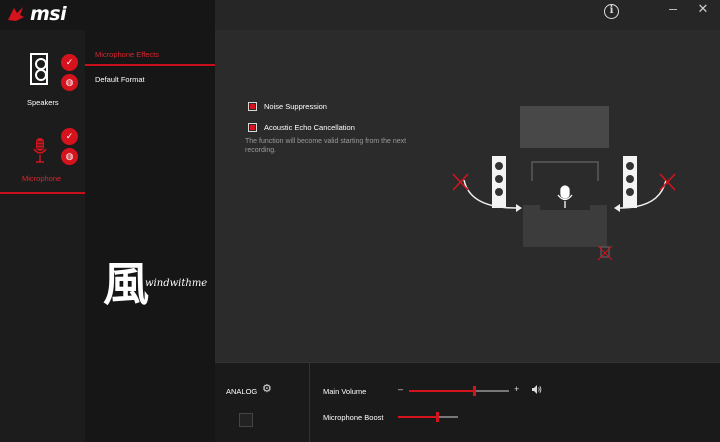 The height and width of the screenshot is (442, 720). What do you see at coordinates (460, 182) in the screenshot?
I see `left-mute-cross-icon` at bounding box center [460, 182].